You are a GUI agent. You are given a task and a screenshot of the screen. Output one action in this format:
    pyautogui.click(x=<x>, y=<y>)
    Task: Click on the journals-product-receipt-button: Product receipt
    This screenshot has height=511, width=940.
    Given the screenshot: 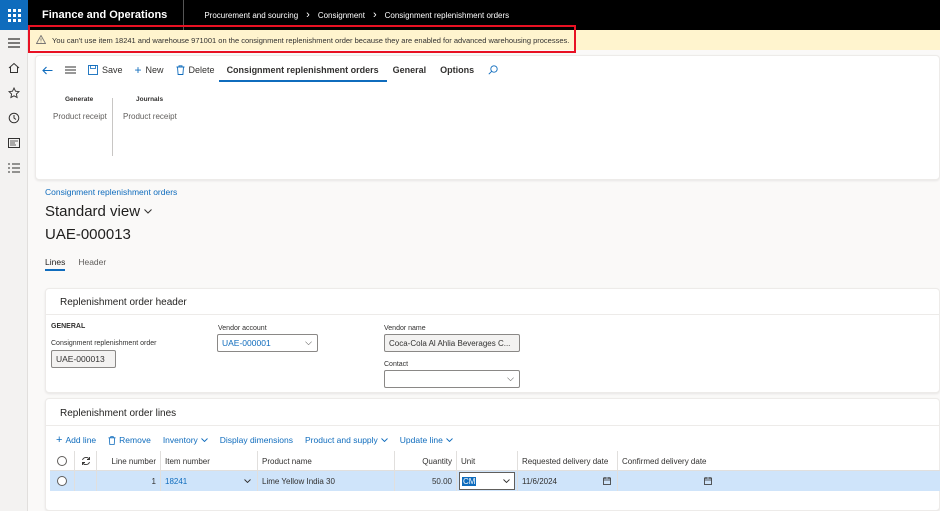 What is the action you would take?
    pyautogui.click(x=150, y=116)
    